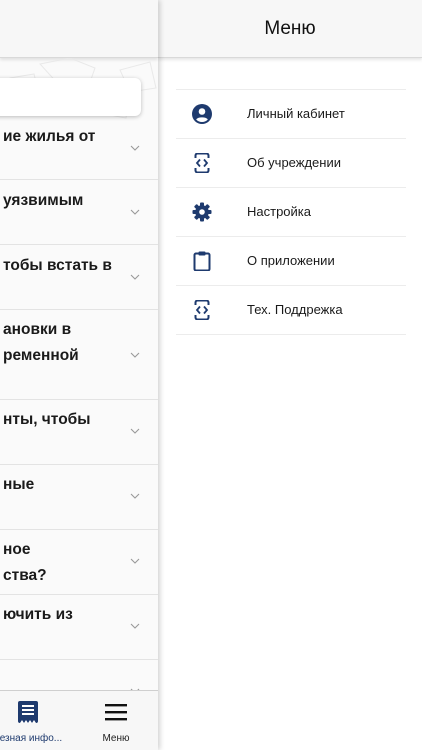  I want to click on menu-item-about-app: О приложении, so click(291, 261).